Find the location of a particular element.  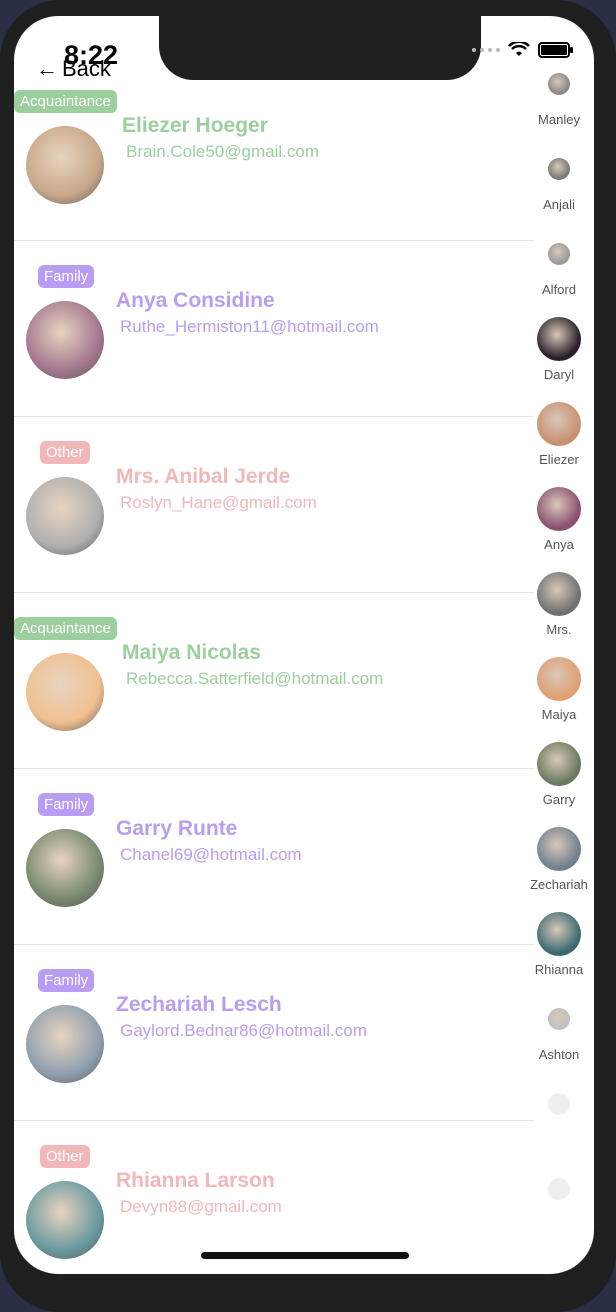

side-index-item: Maiya is located at coordinates (559, 699).